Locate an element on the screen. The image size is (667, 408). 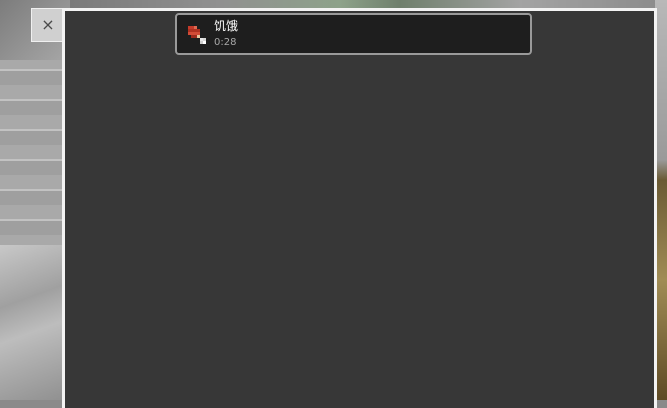
raw-meat-icon is located at coordinates (197, 35).